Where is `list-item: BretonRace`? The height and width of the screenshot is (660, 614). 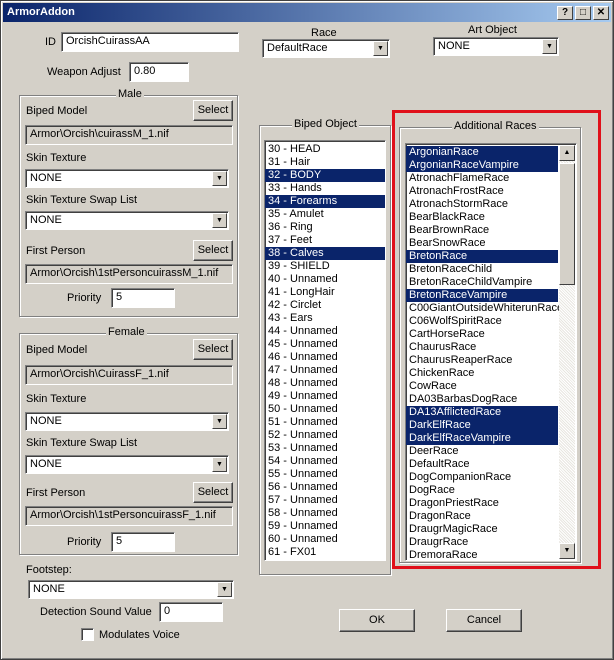 list-item: BretonRace is located at coordinates (482, 256).